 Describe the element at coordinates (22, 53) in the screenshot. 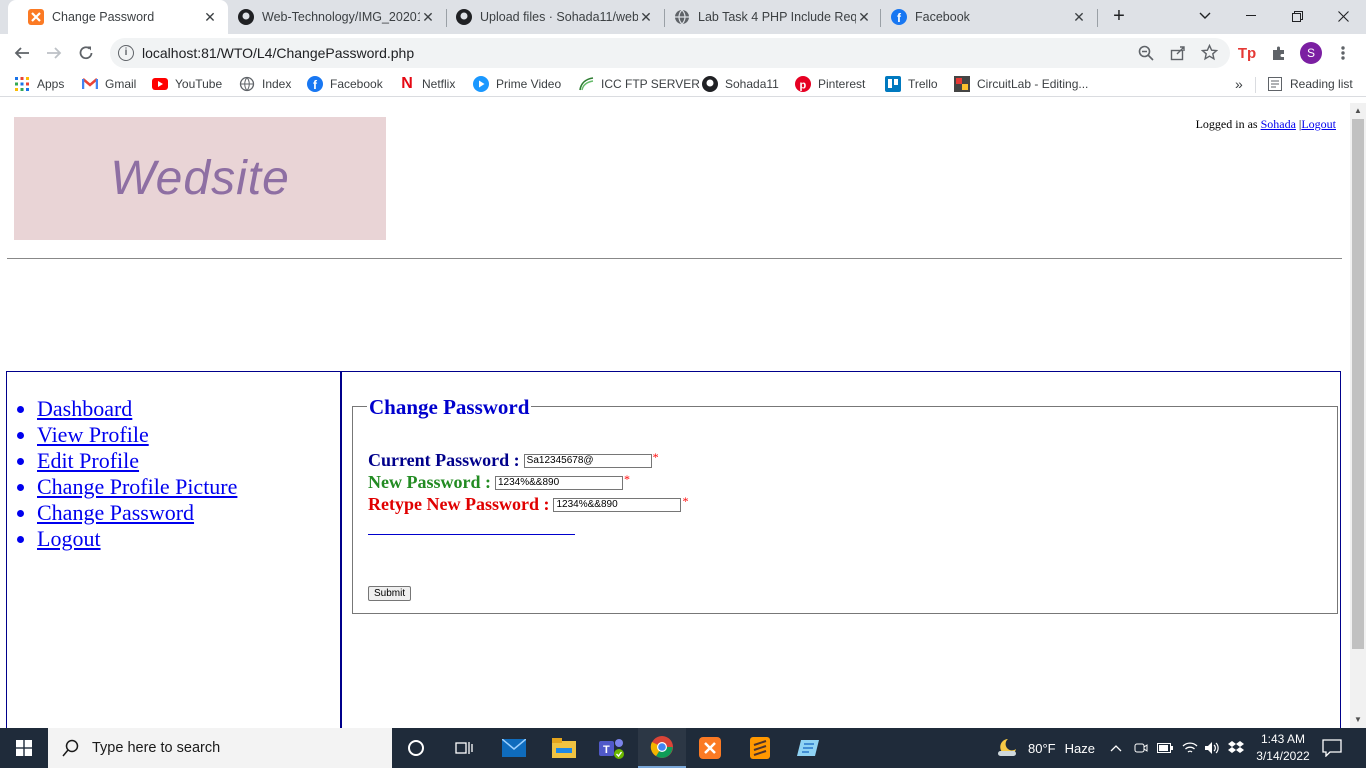

I see `back-button` at that location.